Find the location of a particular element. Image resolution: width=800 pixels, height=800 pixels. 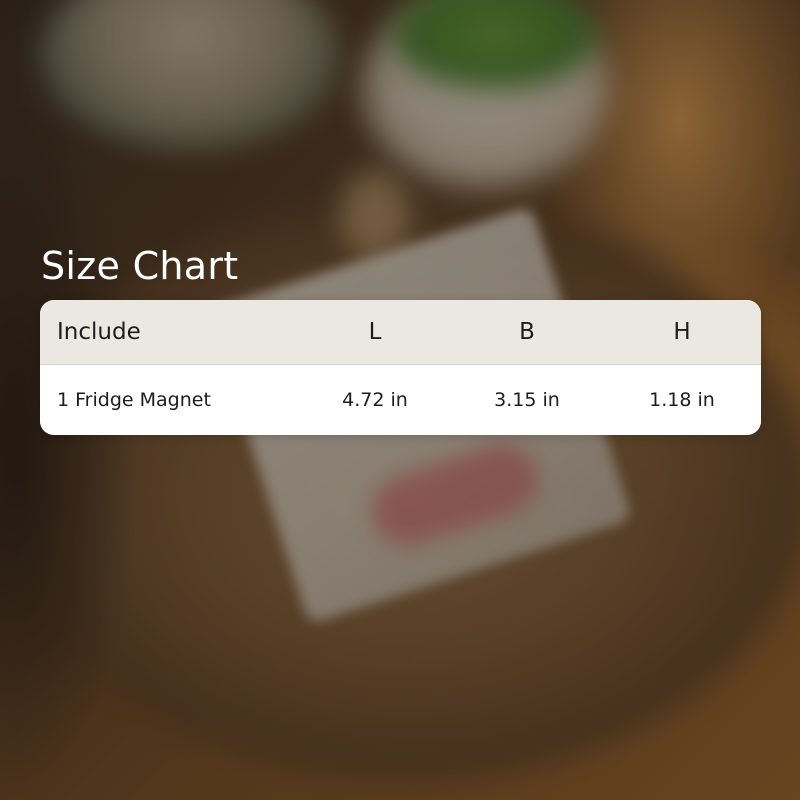

header-include: Include is located at coordinates (99, 332).